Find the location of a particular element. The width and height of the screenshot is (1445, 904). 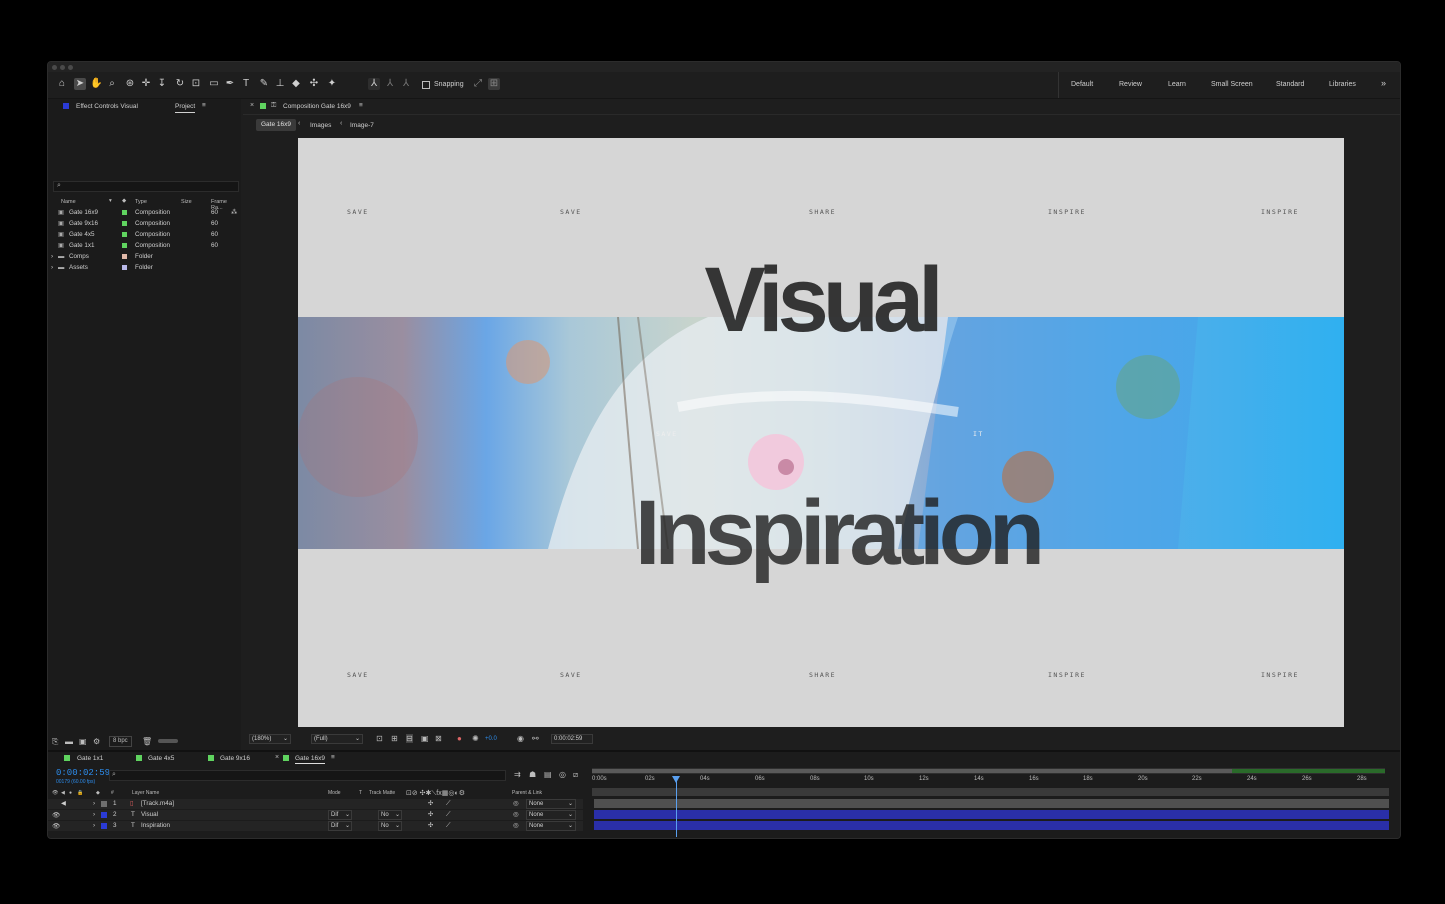

hand-tool-icon: ✋ is located at coordinates (96, 84).